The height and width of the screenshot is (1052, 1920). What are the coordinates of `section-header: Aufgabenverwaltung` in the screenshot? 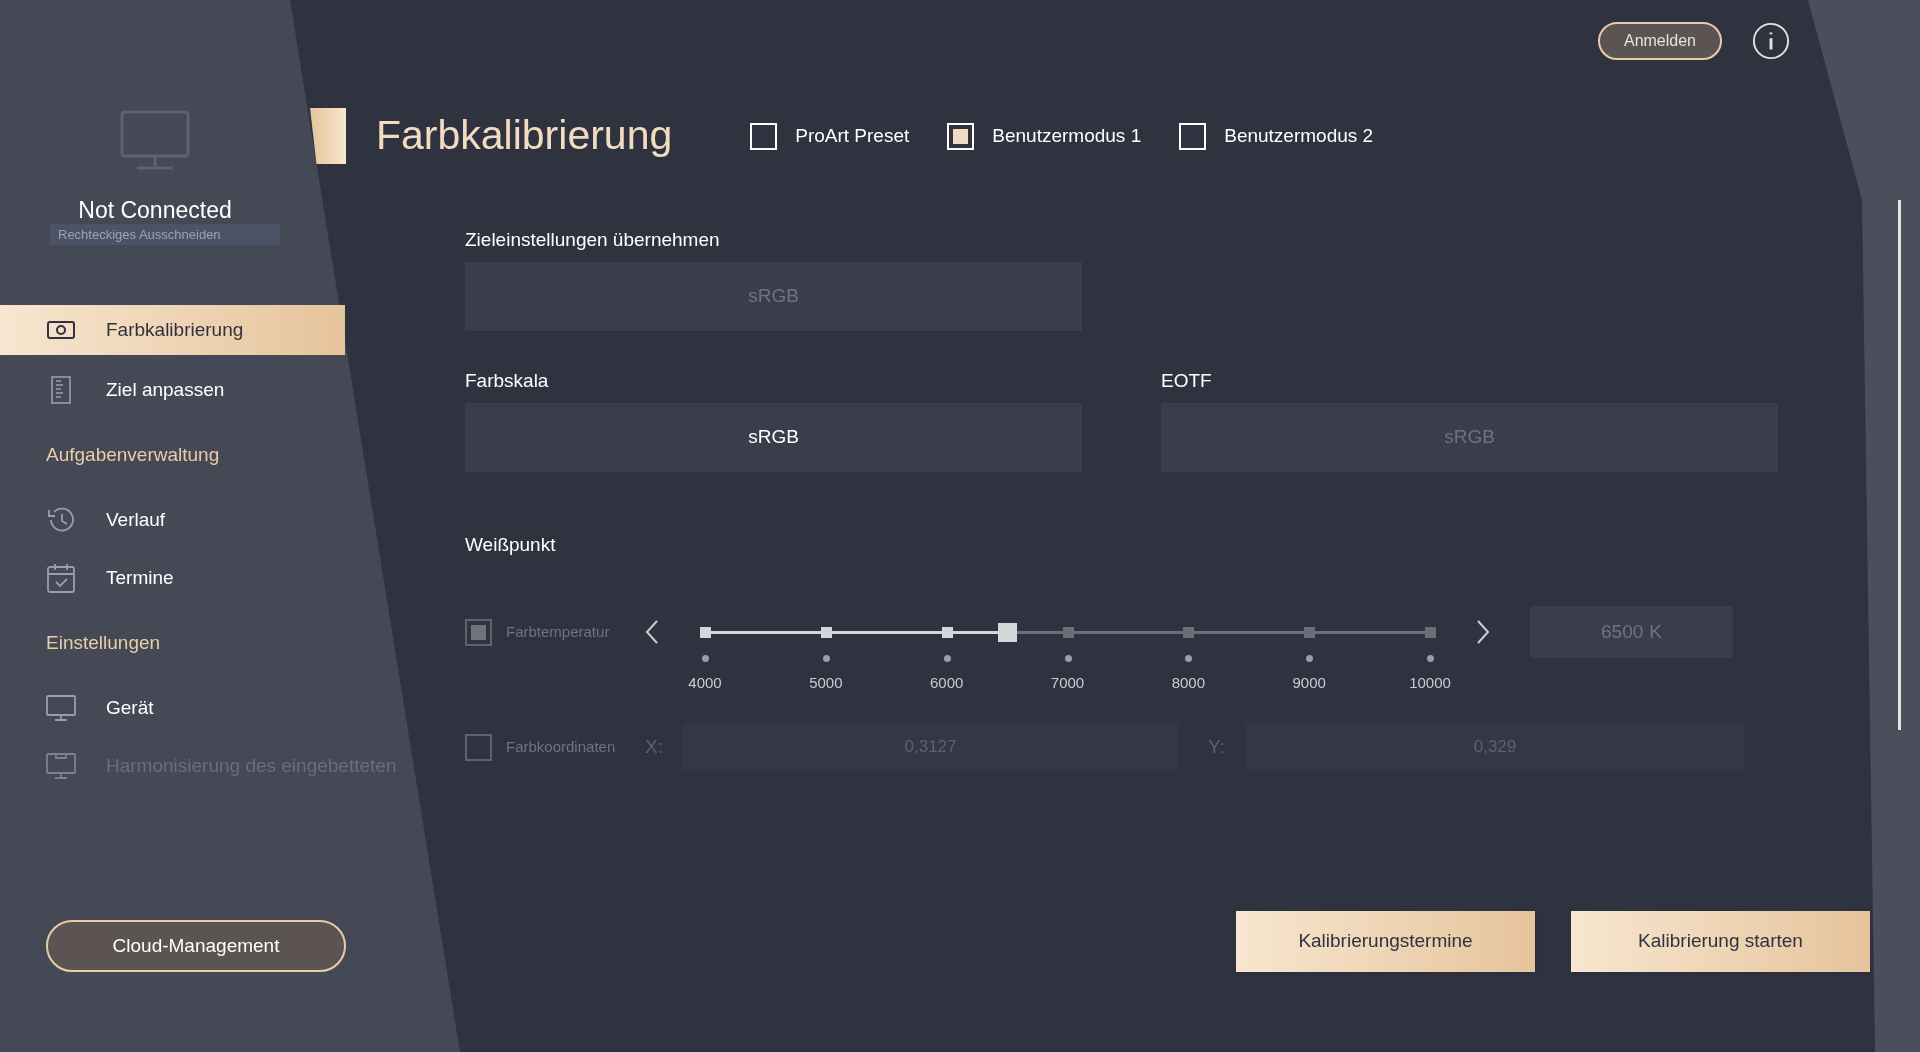 It's located at (133, 454).